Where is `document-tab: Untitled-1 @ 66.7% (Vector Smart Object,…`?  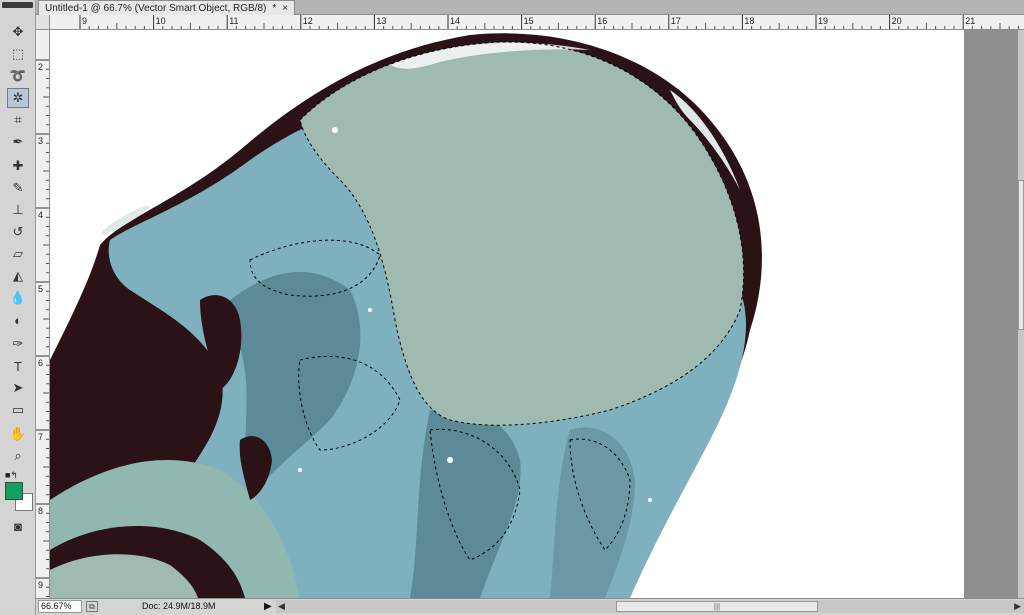 document-tab: Untitled-1 @ 66.7% (Vector Smart Object,… is located at coordinates (167, 7).